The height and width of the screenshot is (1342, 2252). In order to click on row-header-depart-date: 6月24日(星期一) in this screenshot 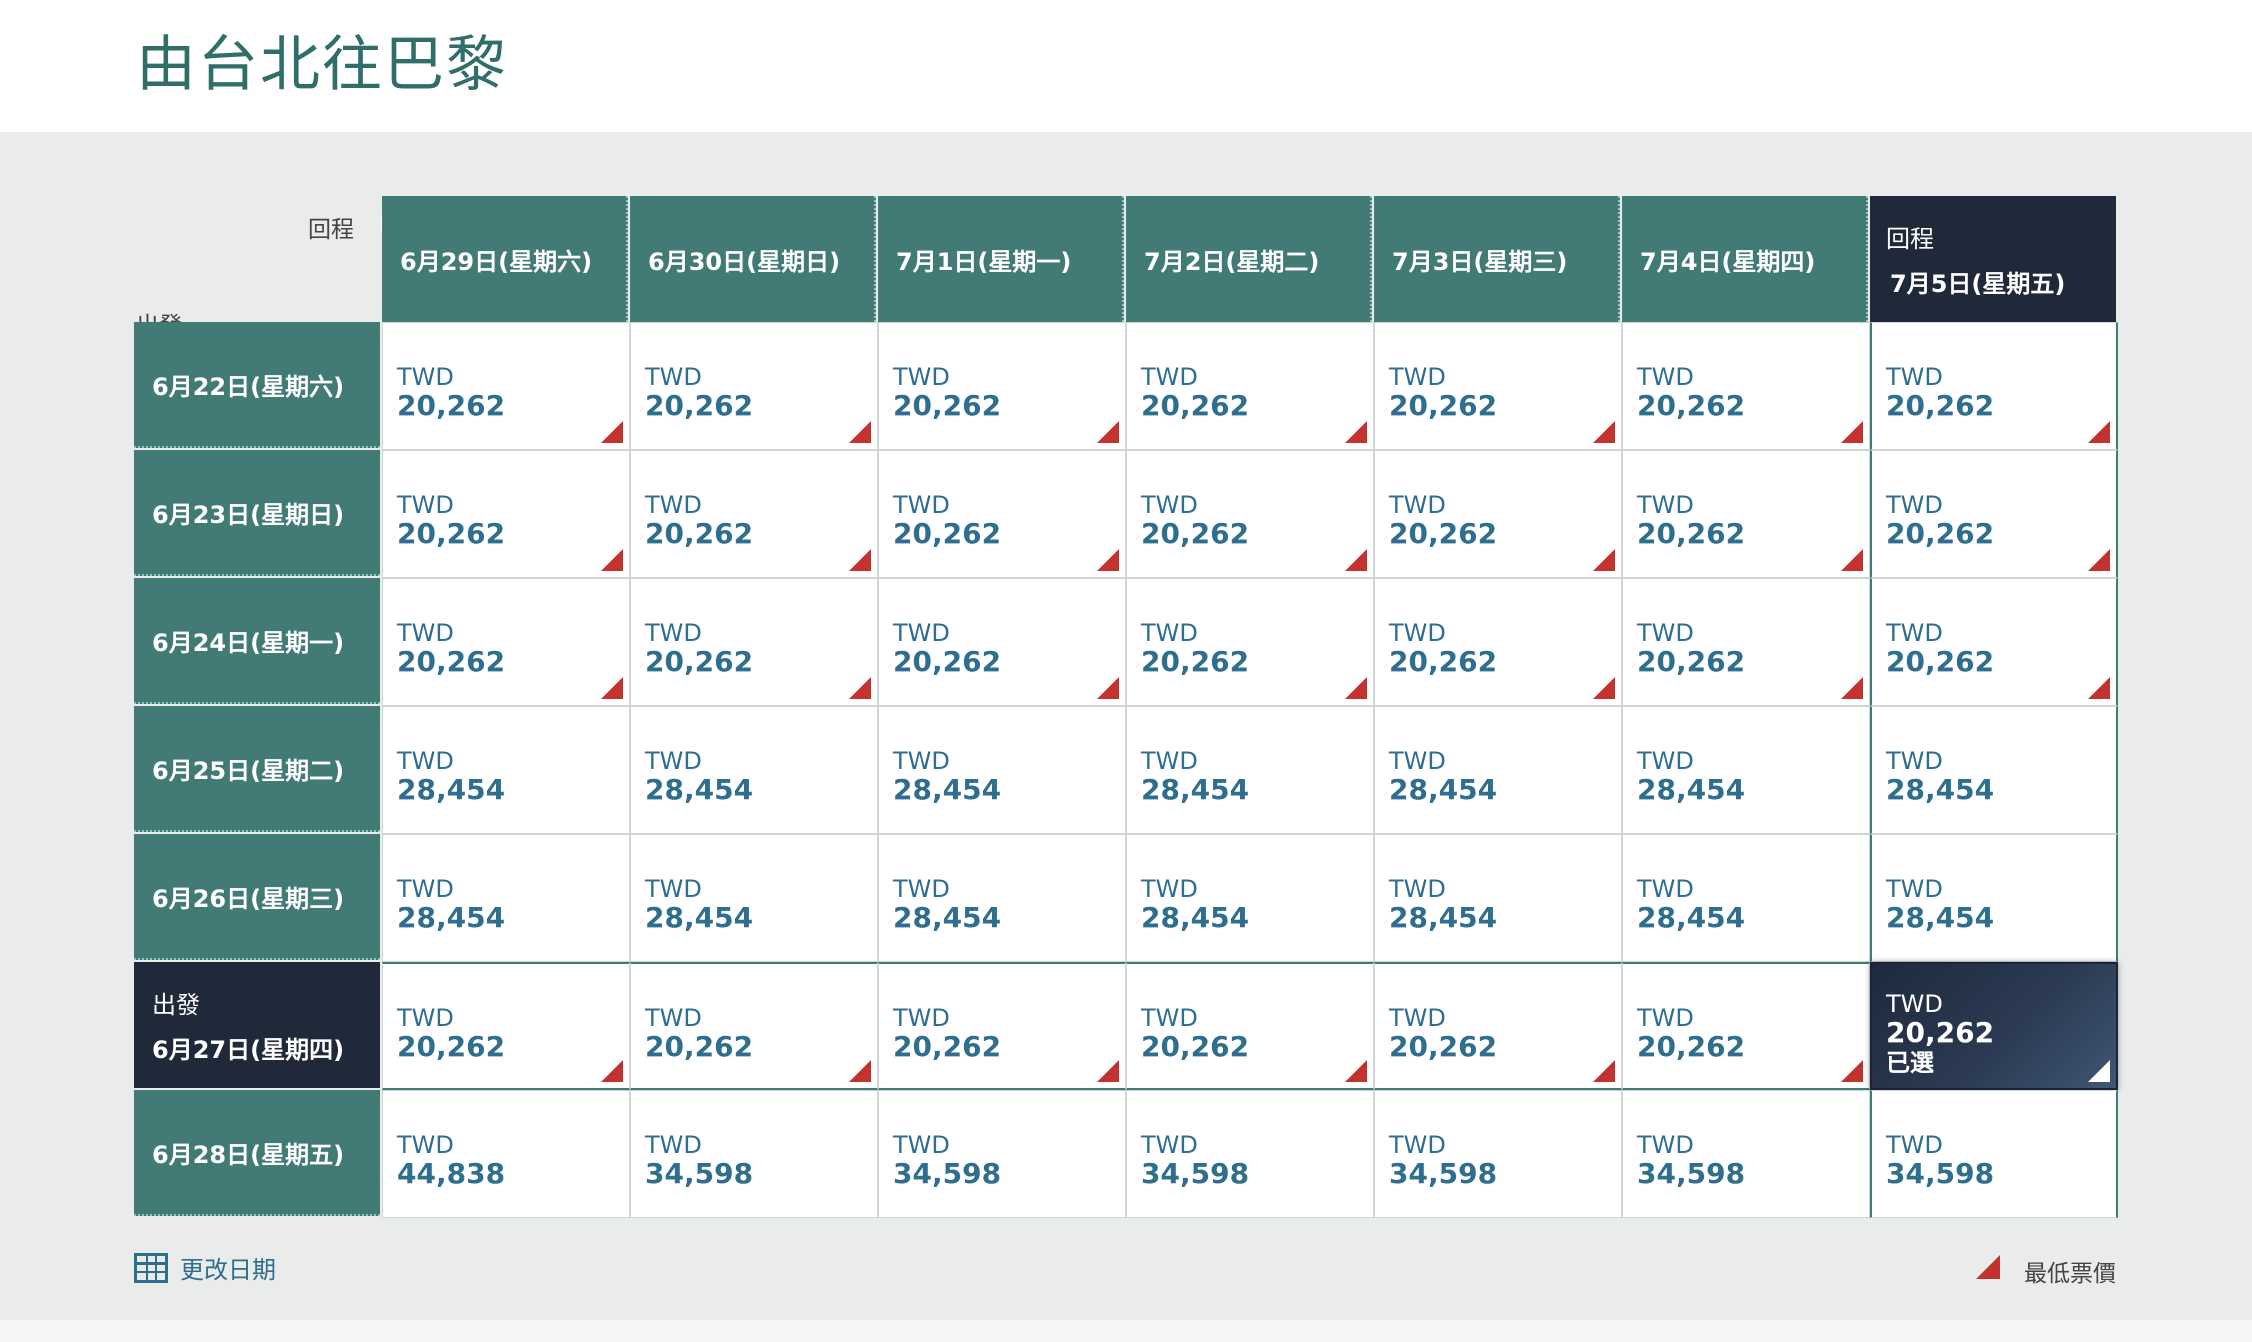, I will do `click(257, 641)`.